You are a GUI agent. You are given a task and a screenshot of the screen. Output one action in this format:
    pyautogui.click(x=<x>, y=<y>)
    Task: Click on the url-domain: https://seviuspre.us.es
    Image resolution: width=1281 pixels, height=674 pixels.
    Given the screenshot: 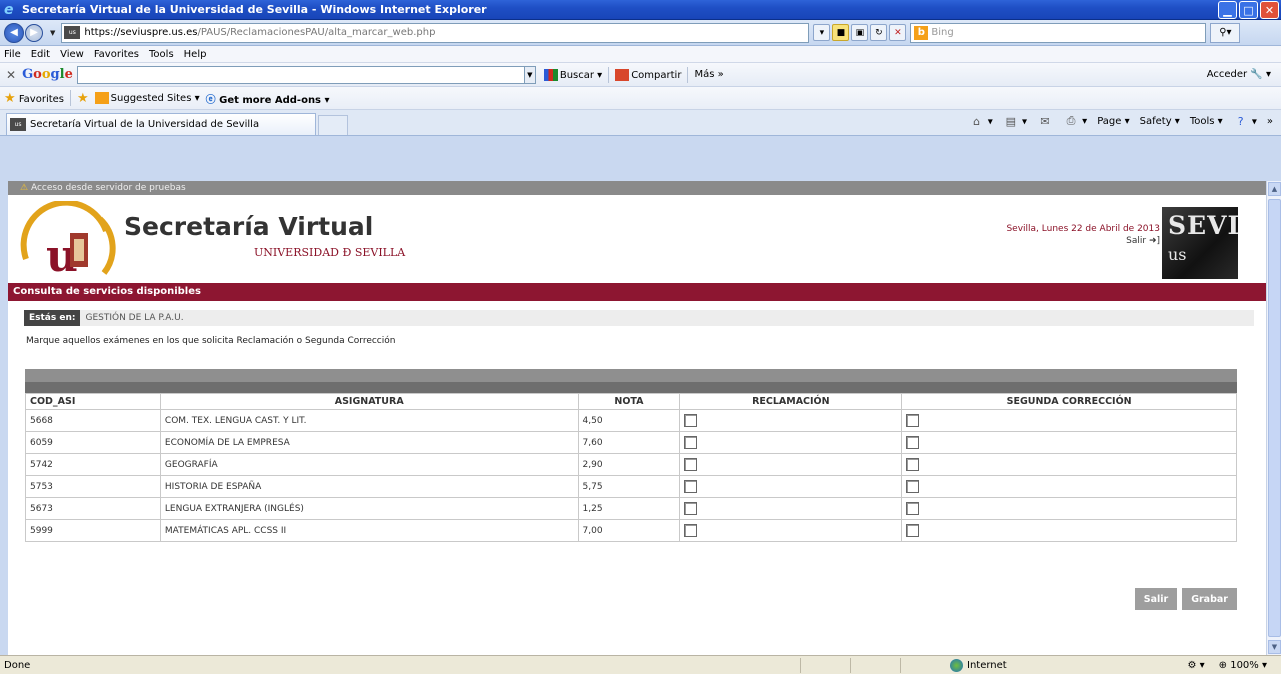 What is the action you would take?
    pyautogui.click(x=141, y=32)
    